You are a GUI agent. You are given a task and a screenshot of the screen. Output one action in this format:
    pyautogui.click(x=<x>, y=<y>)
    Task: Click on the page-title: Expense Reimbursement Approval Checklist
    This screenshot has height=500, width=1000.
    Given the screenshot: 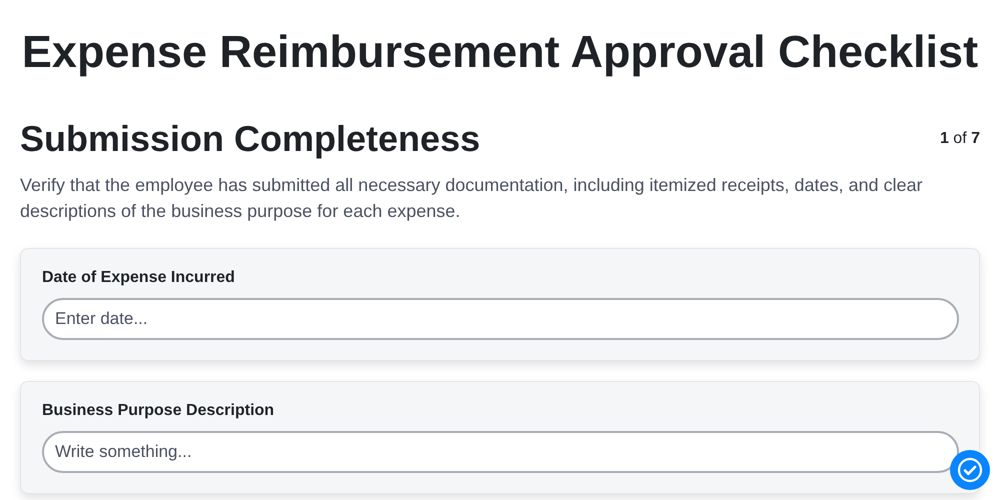 What is the action you would take?
    pyautogui.click(x=500, y=52)
    